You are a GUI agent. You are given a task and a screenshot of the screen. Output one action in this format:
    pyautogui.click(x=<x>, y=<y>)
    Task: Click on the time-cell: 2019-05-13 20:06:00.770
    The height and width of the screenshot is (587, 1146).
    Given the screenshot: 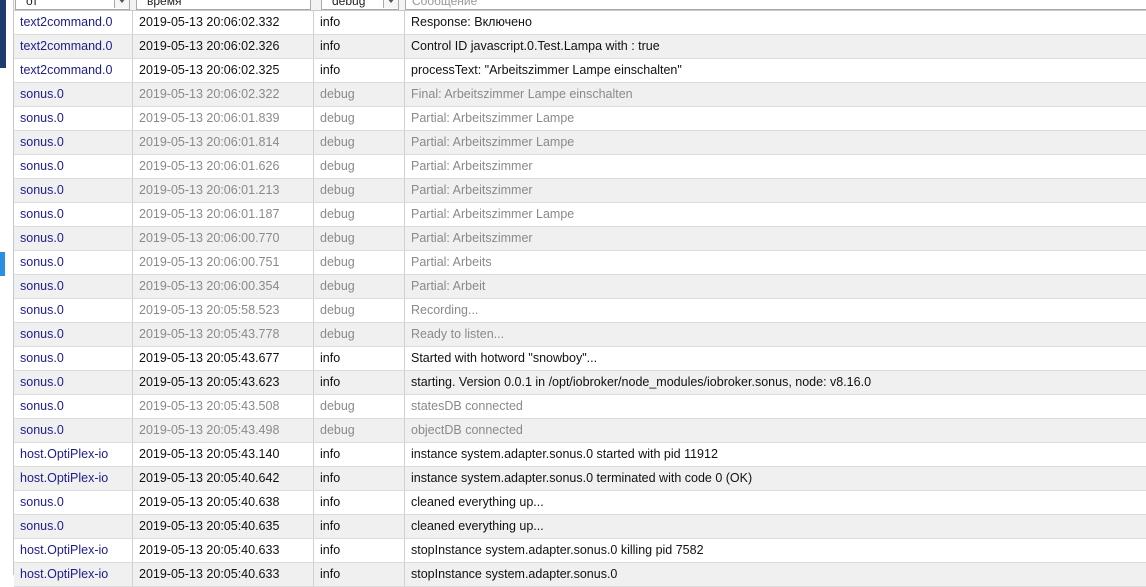 What is the action you would take?
    pyautogui.click(x=223, y=239)
    